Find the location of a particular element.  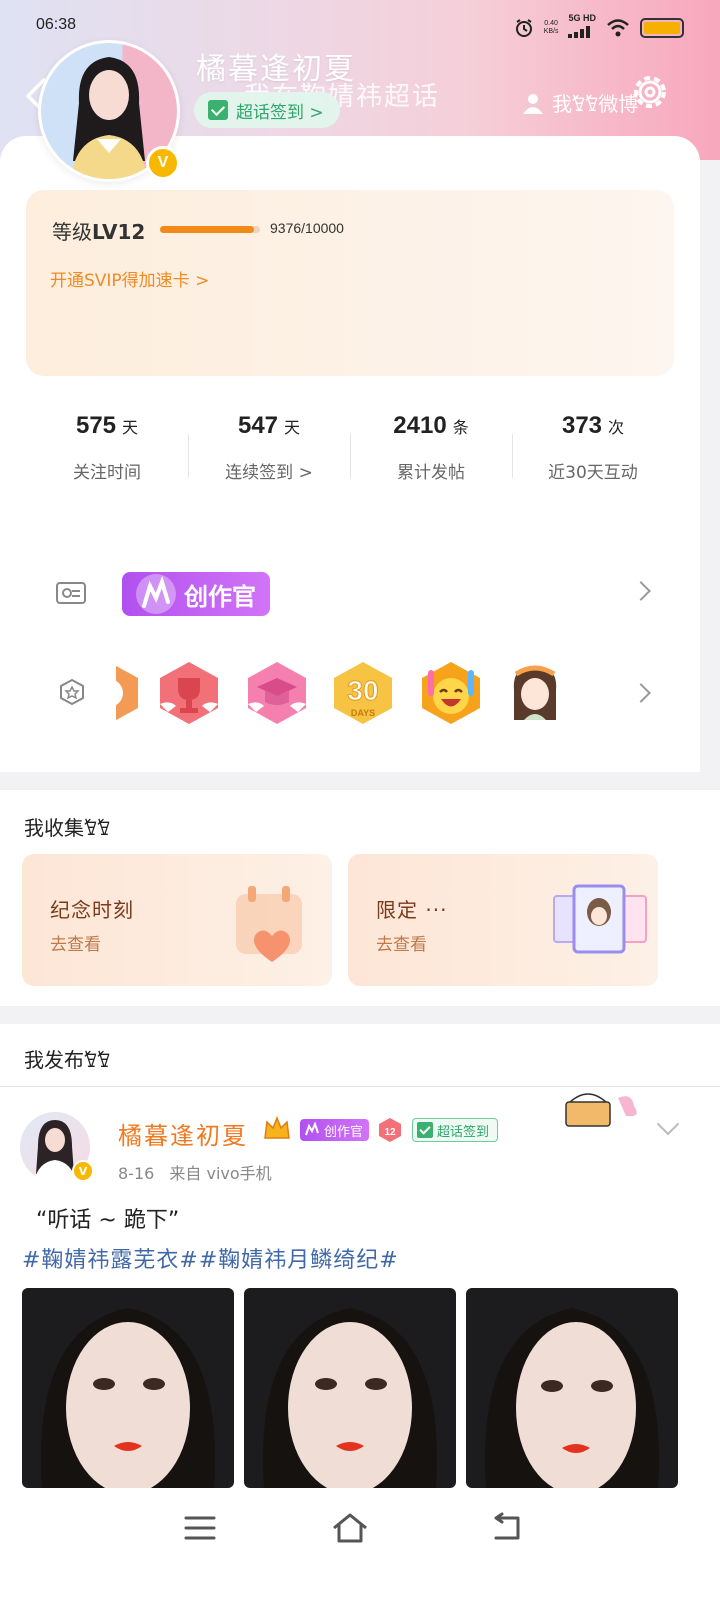

posts-title: 我发布𐘸𐘸 is located at coordinates (67, 1060).